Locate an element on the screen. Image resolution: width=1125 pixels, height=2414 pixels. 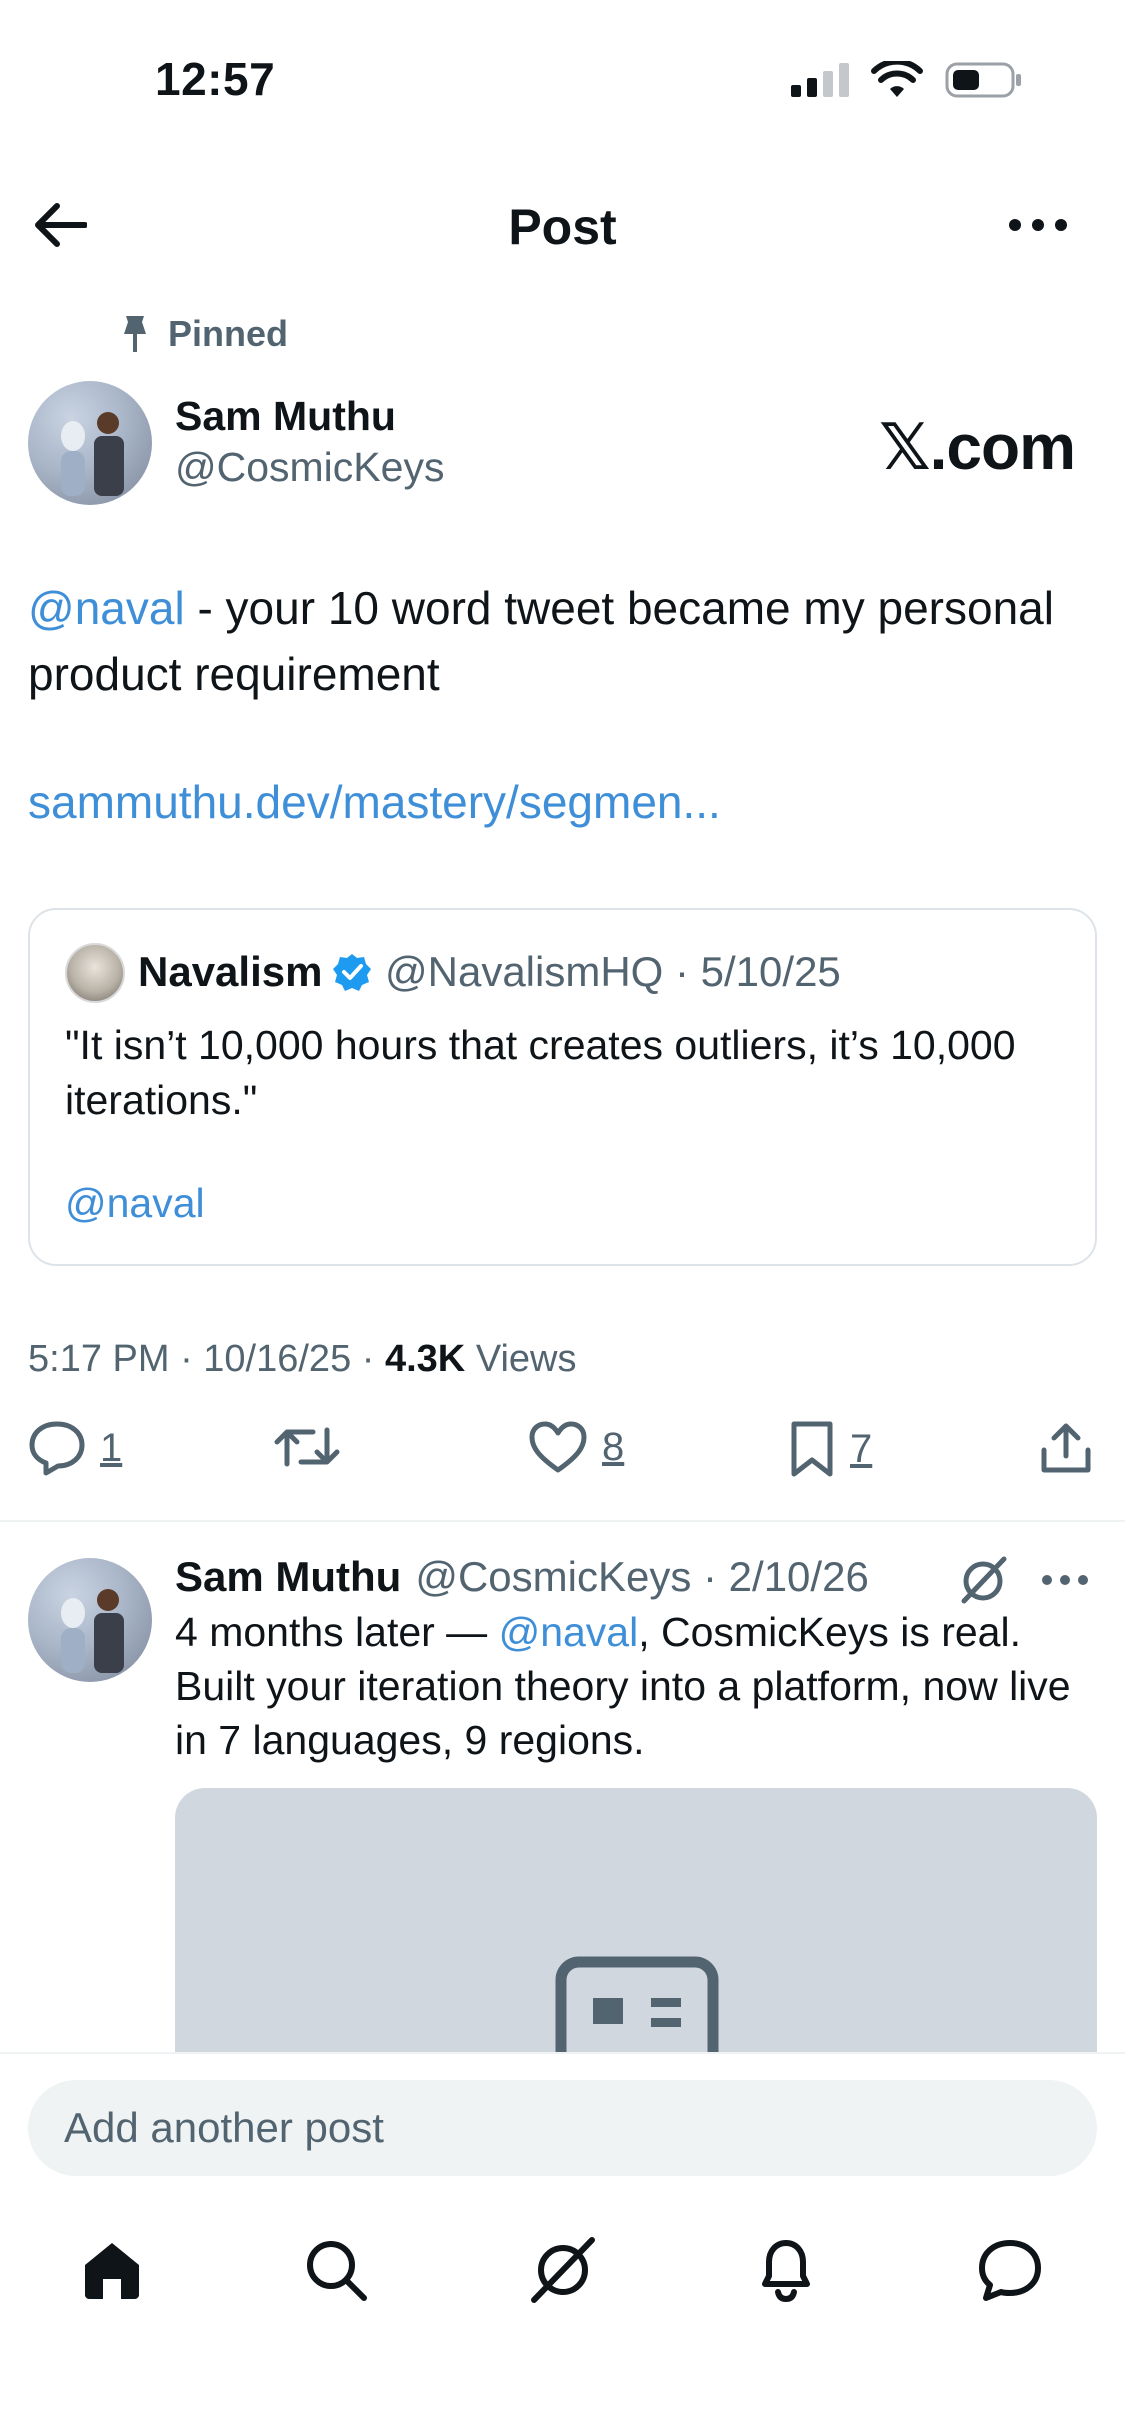
nav-messages is located at coordinates (1010, 2270).